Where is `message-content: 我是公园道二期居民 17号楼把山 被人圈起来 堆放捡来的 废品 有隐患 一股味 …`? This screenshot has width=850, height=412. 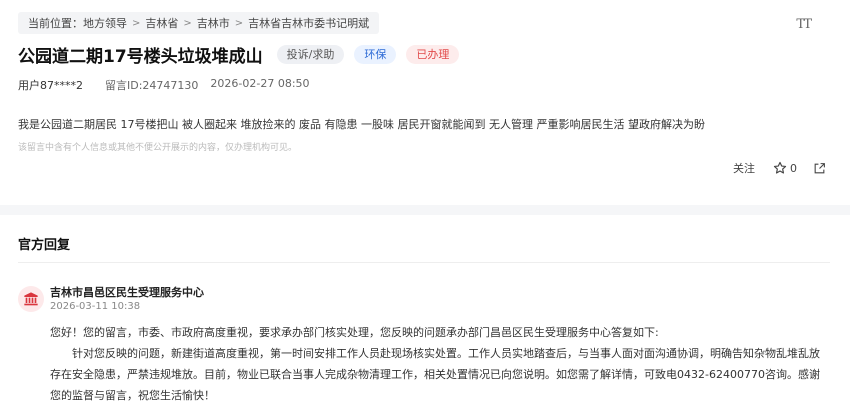 message-content: 我是公园道二期居民 17号楼把山 被人圈起来 堆放捡来的 废品 有隐患 一股味 … is located at coordinates (361, 124).